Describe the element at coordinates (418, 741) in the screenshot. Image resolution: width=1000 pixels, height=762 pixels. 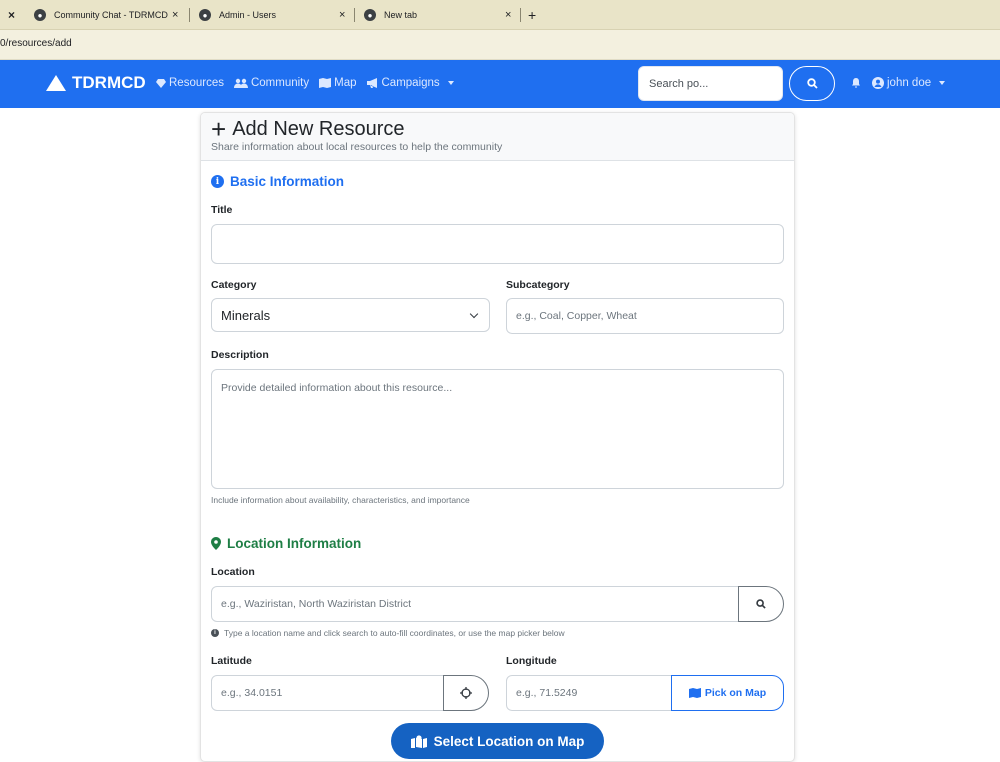
I see `map-marked-icon` at that location.